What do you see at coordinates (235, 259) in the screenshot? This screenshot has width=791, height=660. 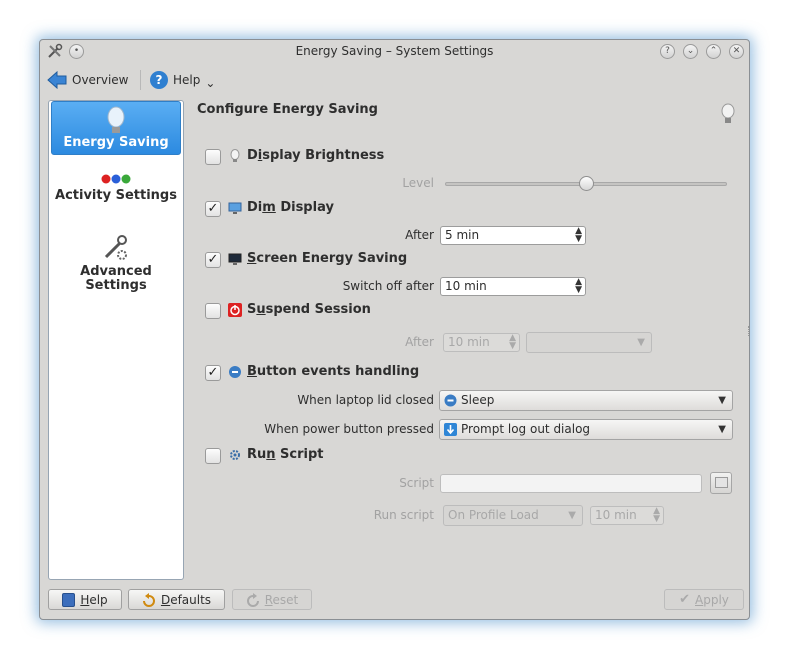 I see `dark-monitor-icon` at bounding box center [235, 259].